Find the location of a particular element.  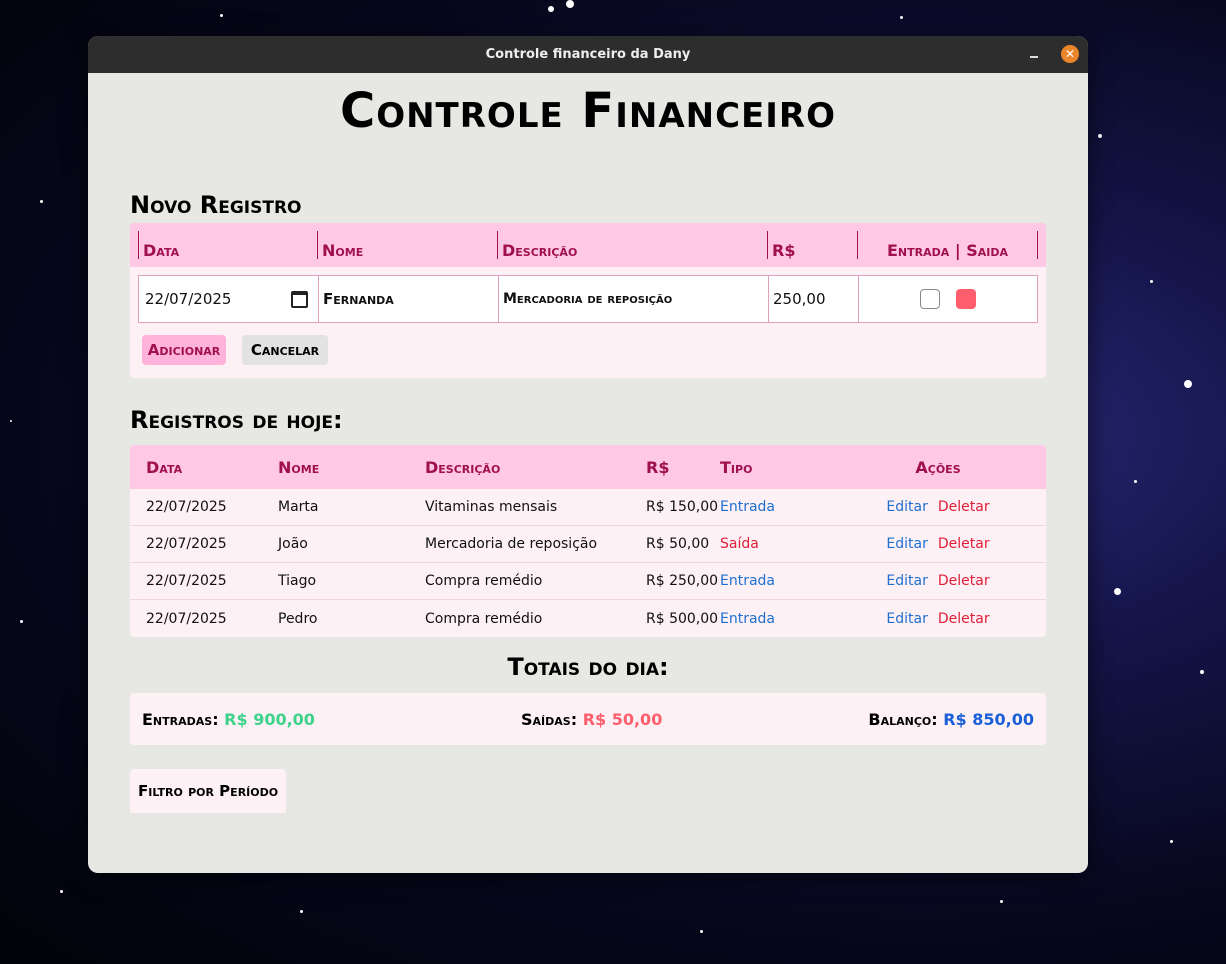

row-nome: Marta is located at coordinates (298, 507).